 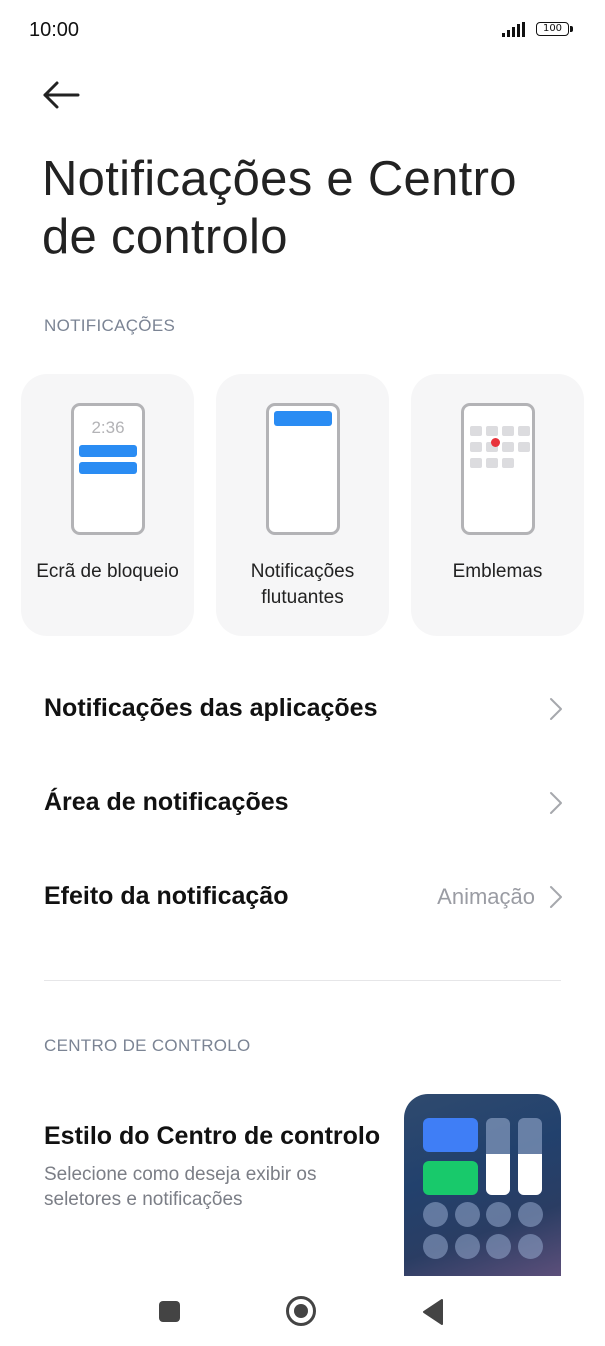 What do you see at coordinates (108, 469) in the screenshot?
I see `lock-screen-illustration: 2:36` at bounding box center [108, 469].